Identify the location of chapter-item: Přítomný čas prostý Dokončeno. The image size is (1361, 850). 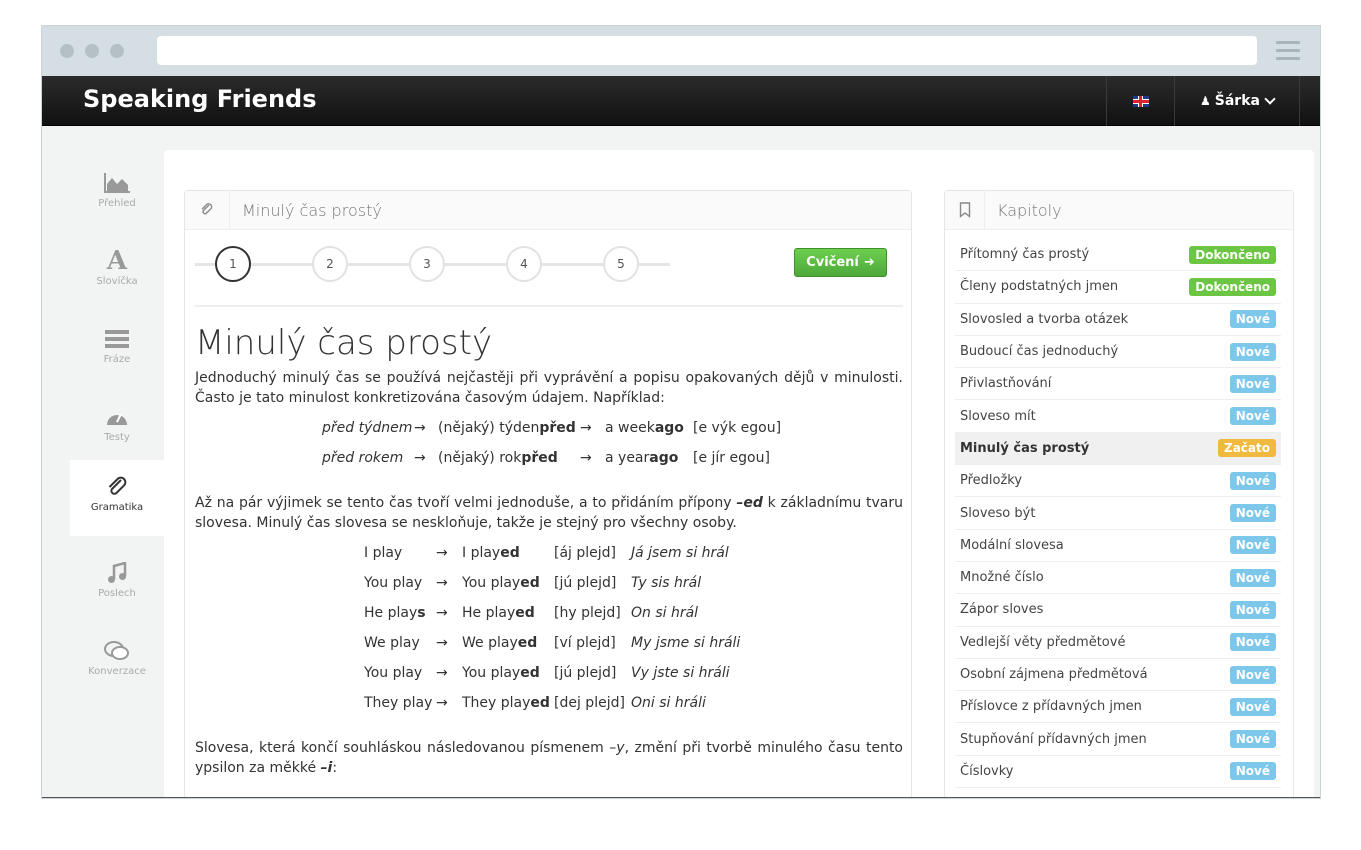
(1118, 255).